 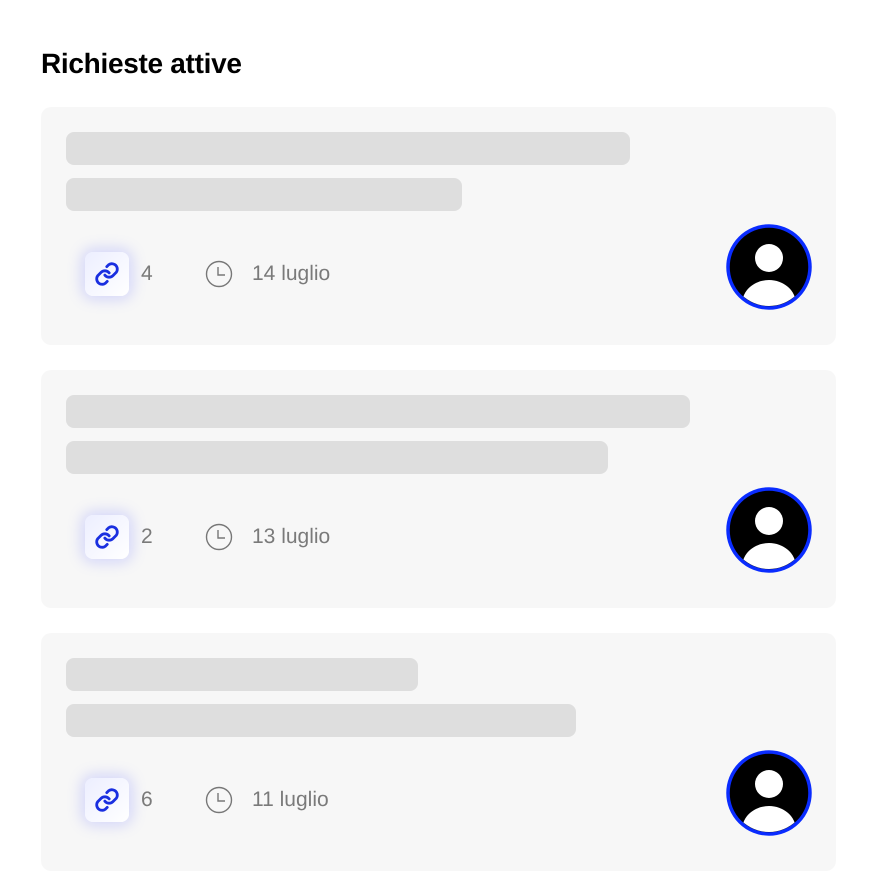 What do you see at coordinates (290, 800) in the screenshot?
I see `request-date: 11 luglio` at bounding box center [290, 800].